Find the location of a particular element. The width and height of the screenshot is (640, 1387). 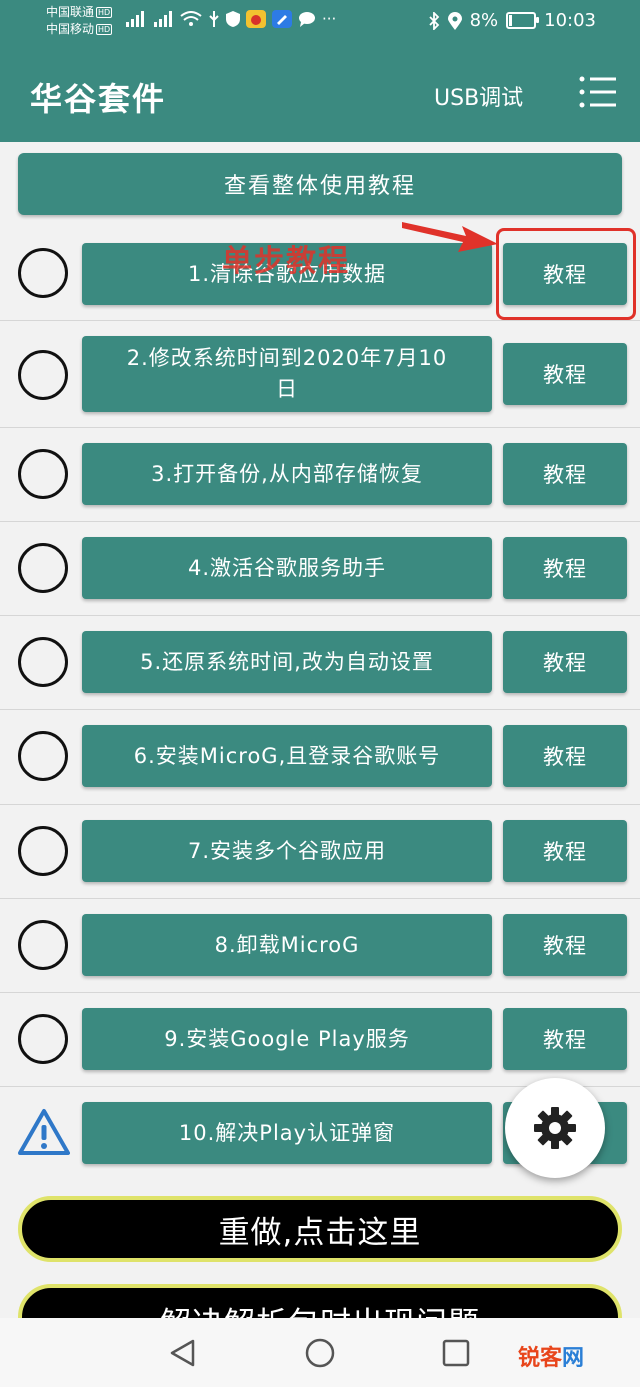

step-row: 6.安装MicroG,且登录谷歌账号 教程 is located at coordinates (320, 757).